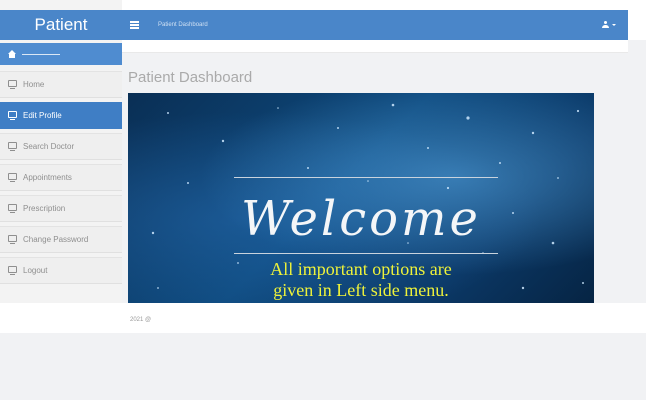  Describe the element at coordinates (614, 25) in the screenshot. I see `chevron-down-icon` at that location.